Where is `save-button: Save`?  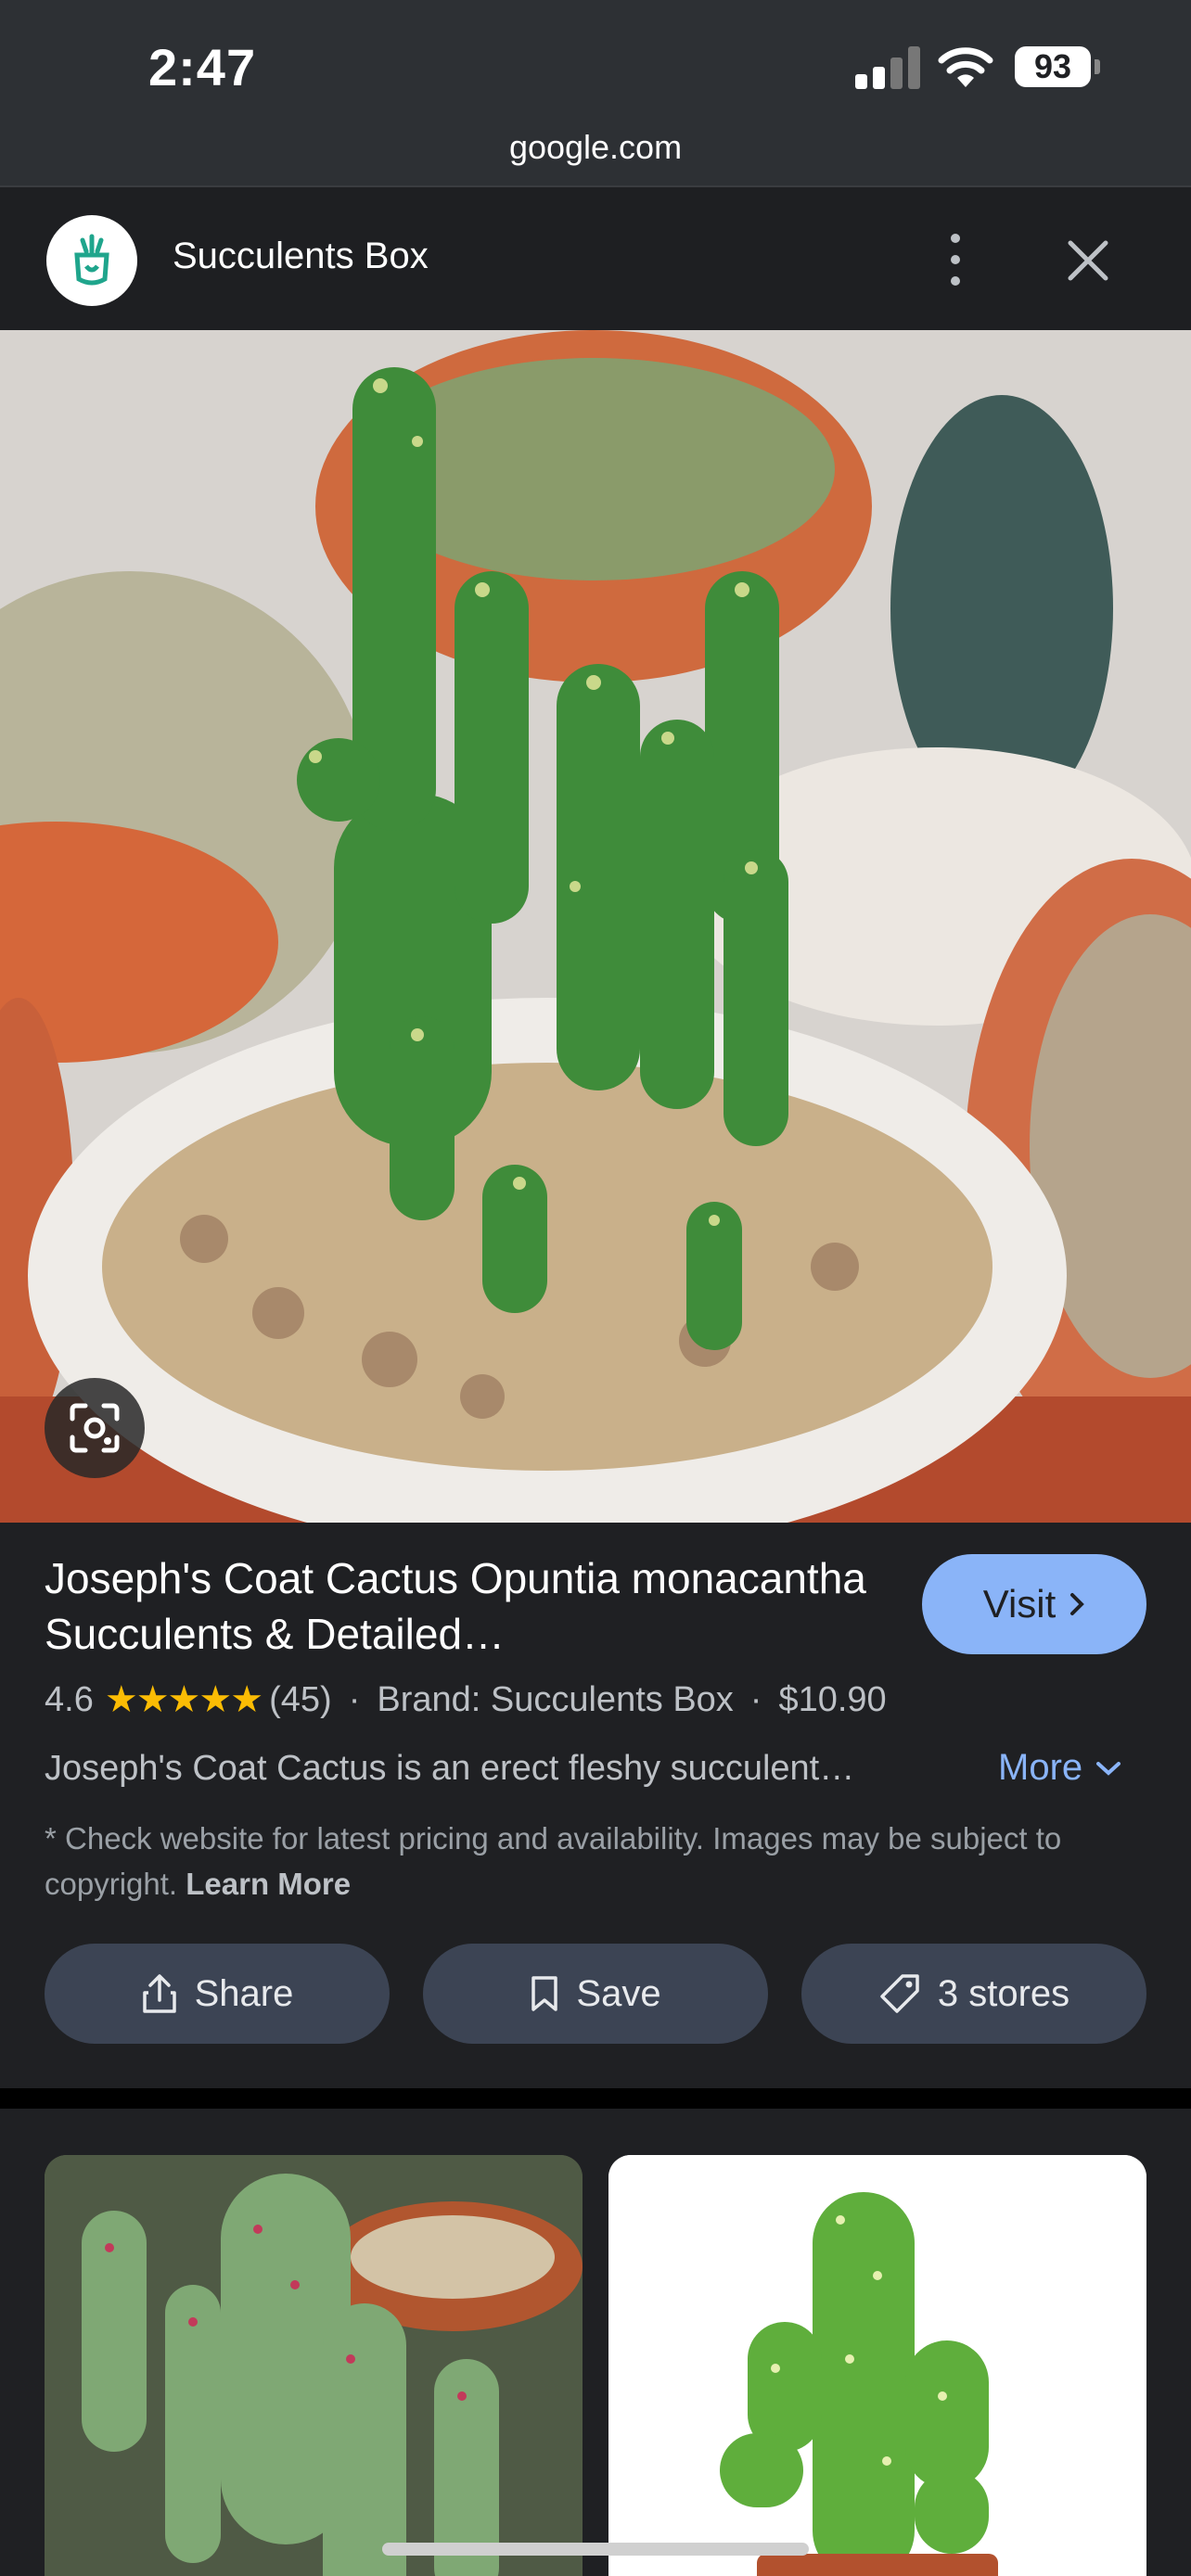 save-button: Save is located at coordinates (595, 1994).